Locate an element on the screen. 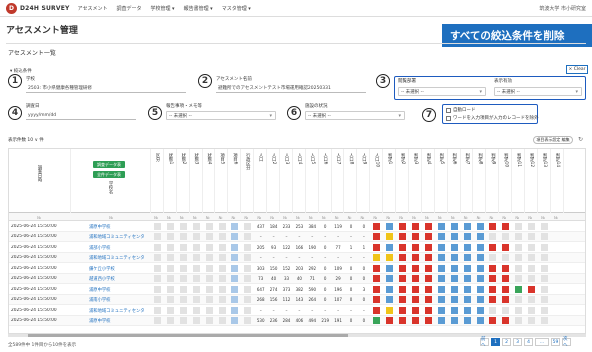 This screenshot has width=592, height=352. header-col: 人口3 is located at coordinates (286, 181).